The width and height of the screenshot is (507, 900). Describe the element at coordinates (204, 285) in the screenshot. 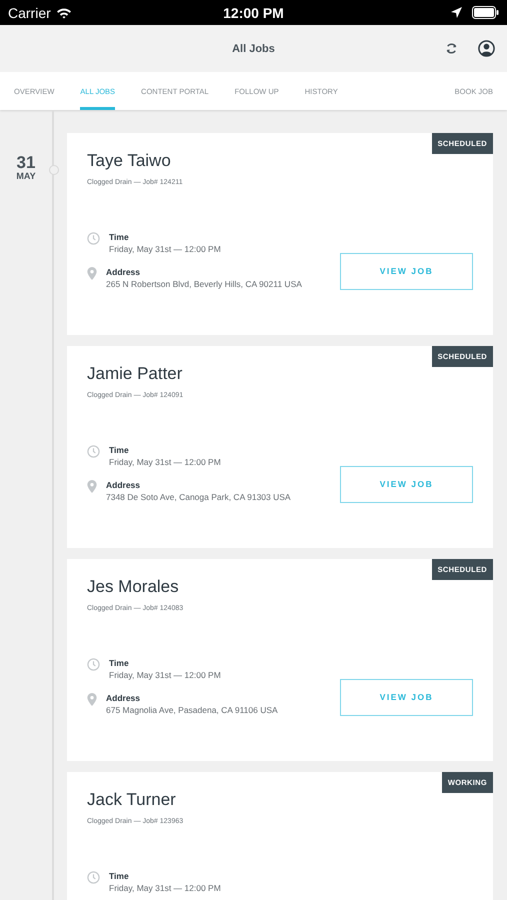

I see `address-value: 265 N Robertson Blvd, Beverly Hills, CA 90211 USA` at that location.